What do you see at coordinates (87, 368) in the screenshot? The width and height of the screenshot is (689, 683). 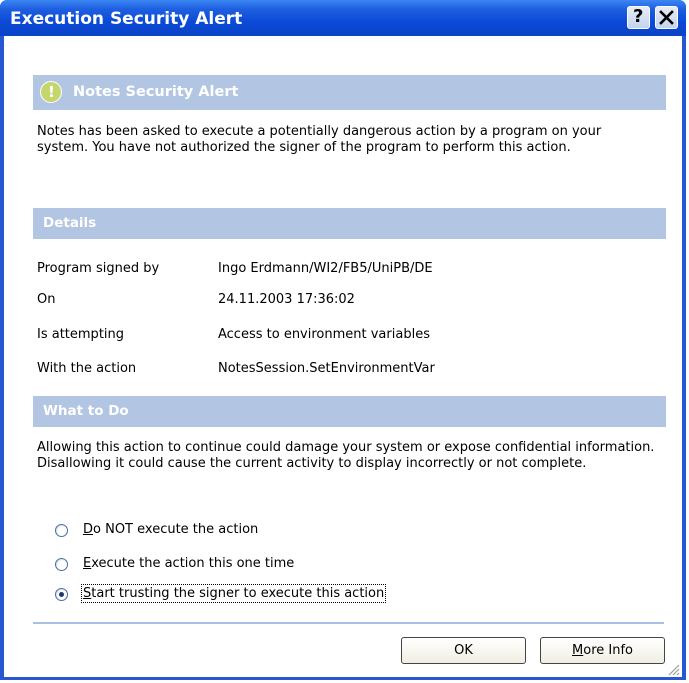 I see `detail-label-action: With the action` at bounding box center [87, 368].